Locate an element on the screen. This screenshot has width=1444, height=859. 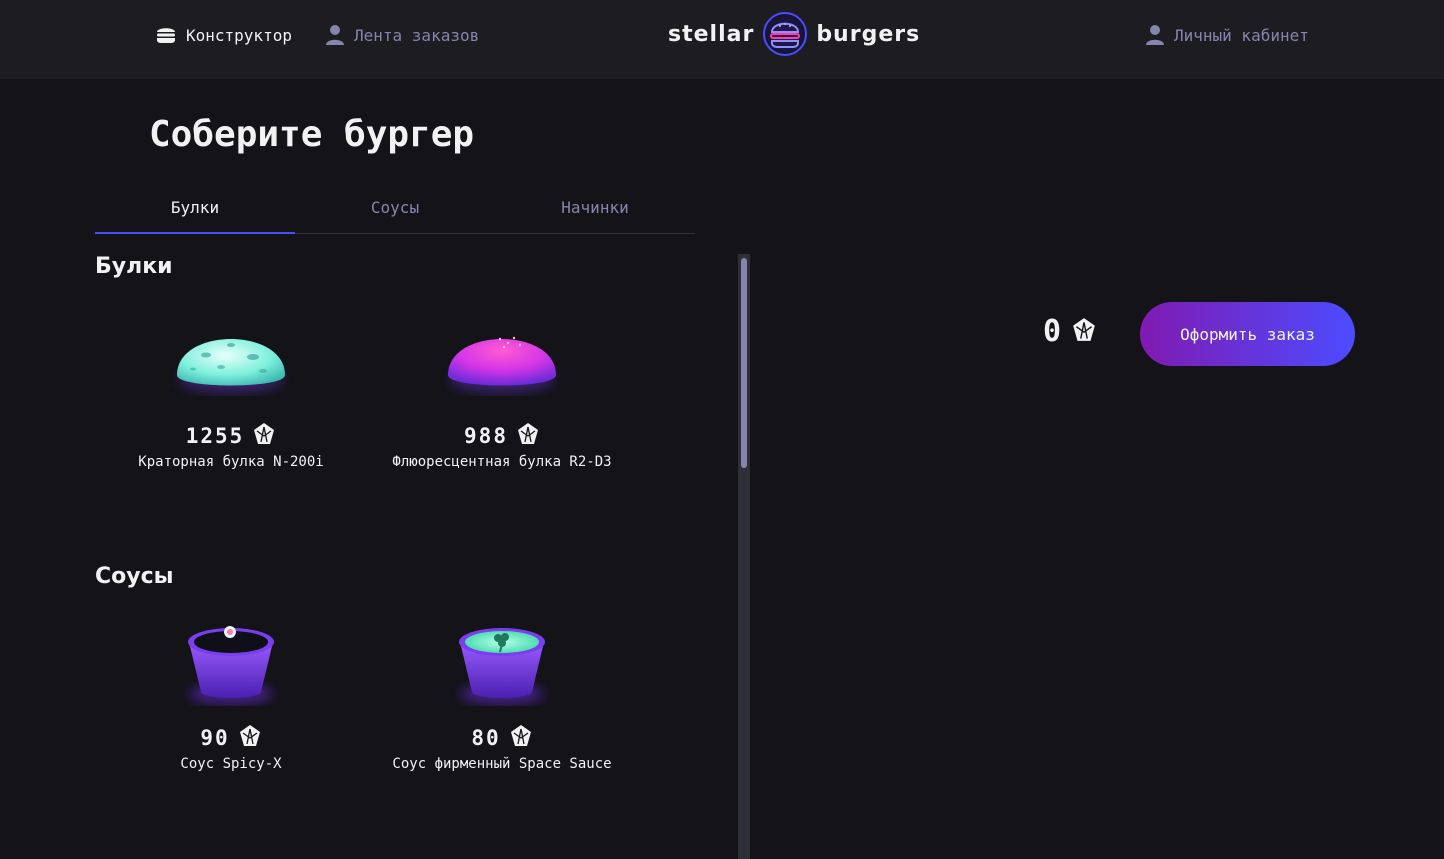
price-row: 80 is located at coordinates (502, 738).